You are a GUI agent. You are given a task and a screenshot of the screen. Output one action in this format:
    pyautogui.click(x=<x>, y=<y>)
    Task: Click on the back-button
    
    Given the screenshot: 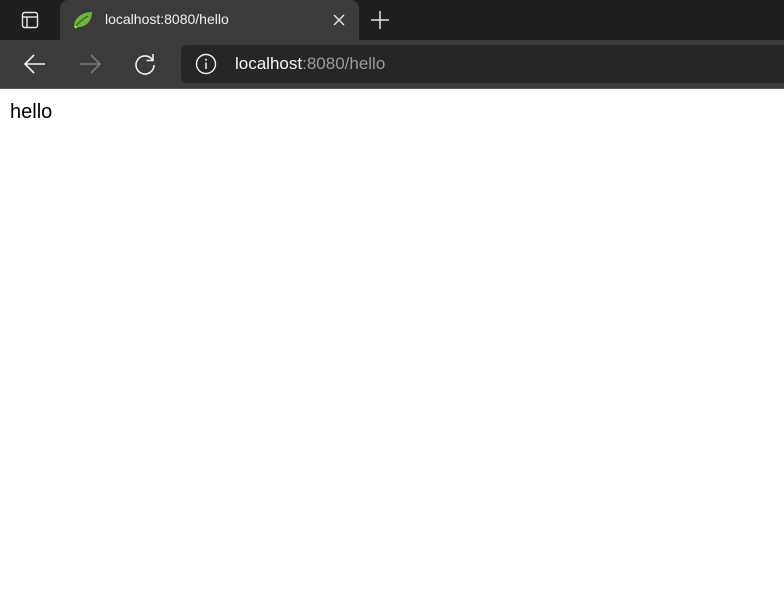 What is the action you would take?
    pyautogui.click(x=35, y=64)
    